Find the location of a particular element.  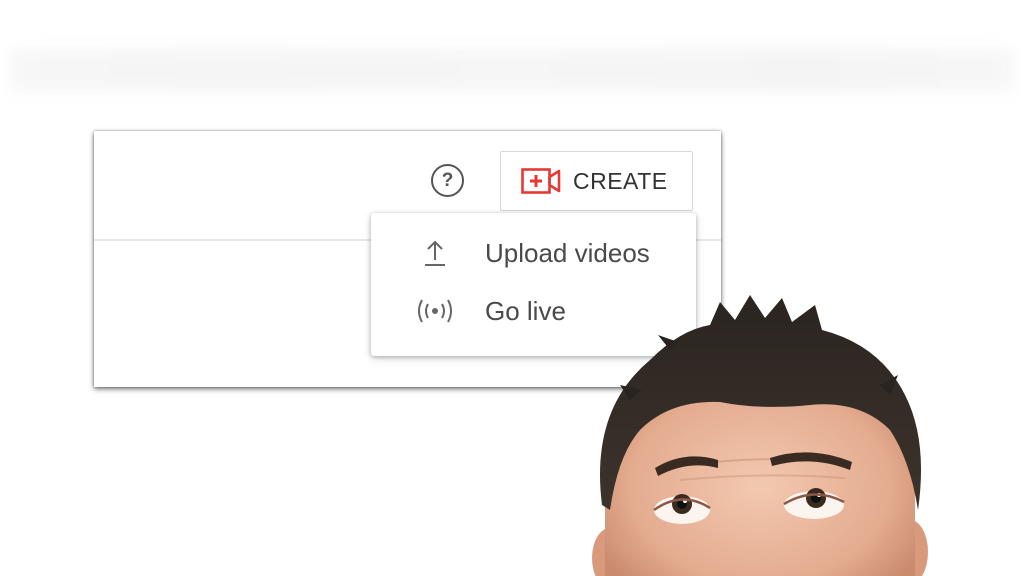

create-button: CREATE is located at coordinates (596, 181).